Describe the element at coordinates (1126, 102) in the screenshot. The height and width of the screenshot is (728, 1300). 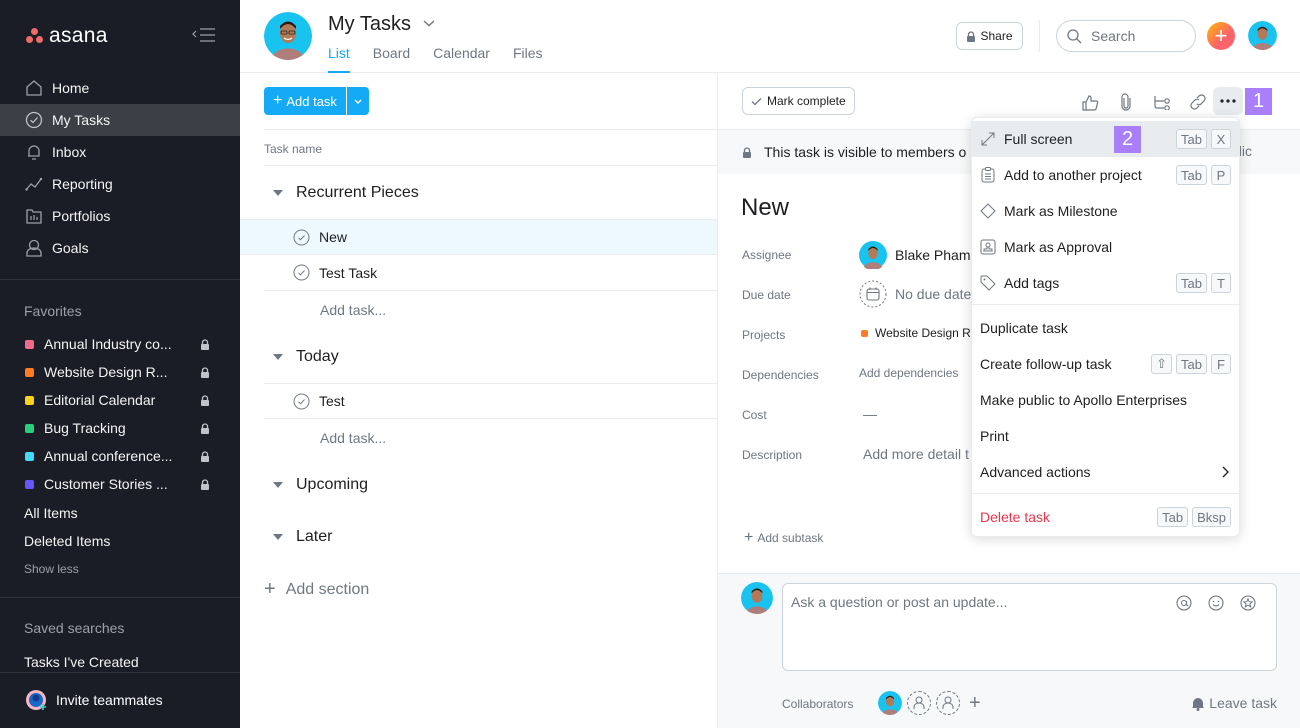
I see `attach-button` at that location.